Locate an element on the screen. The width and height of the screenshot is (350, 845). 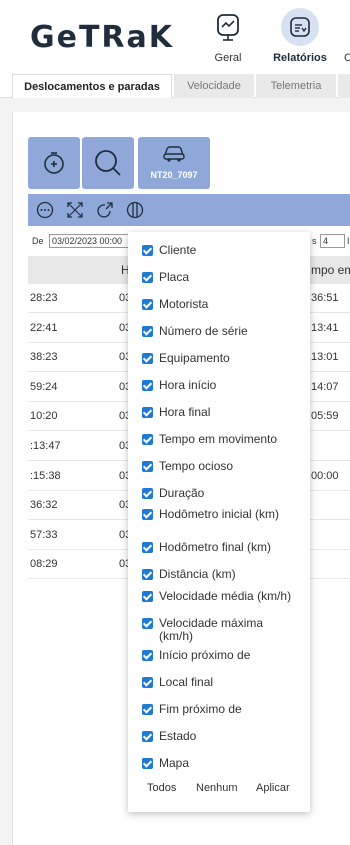
right-filter-input: 4 is located at coordinates (332, 241).